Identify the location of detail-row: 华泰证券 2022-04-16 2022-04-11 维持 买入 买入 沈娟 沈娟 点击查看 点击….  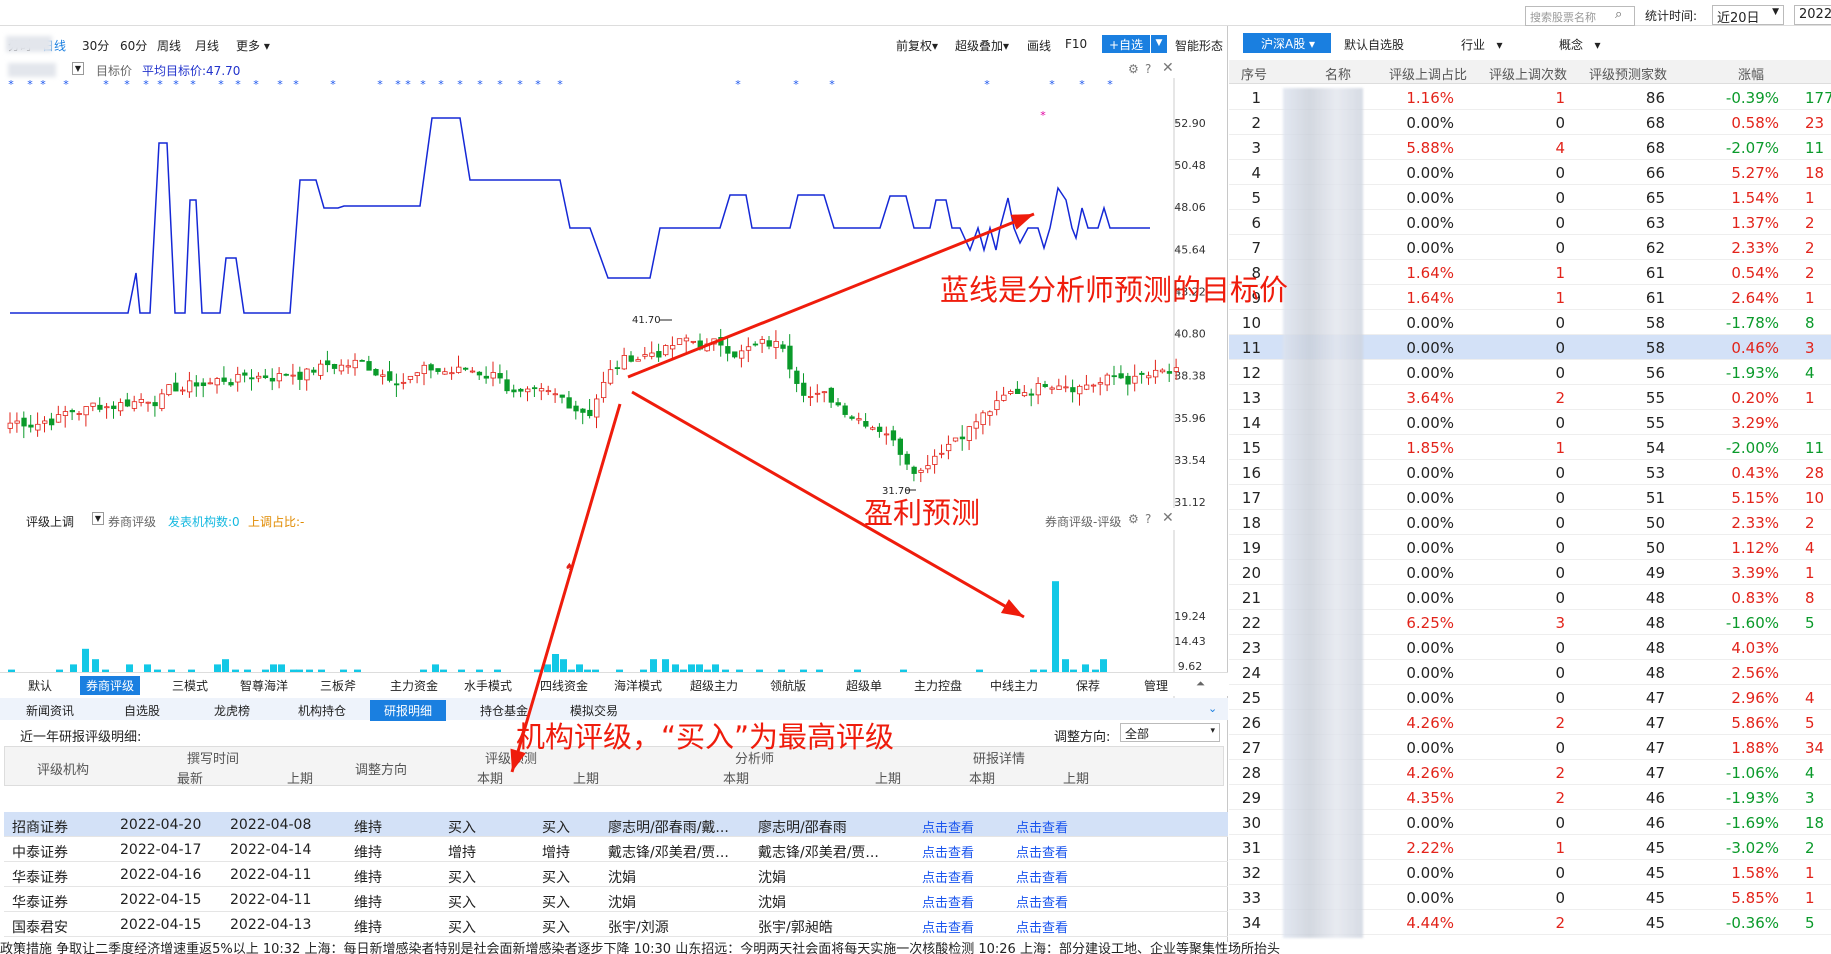
(616, 874).